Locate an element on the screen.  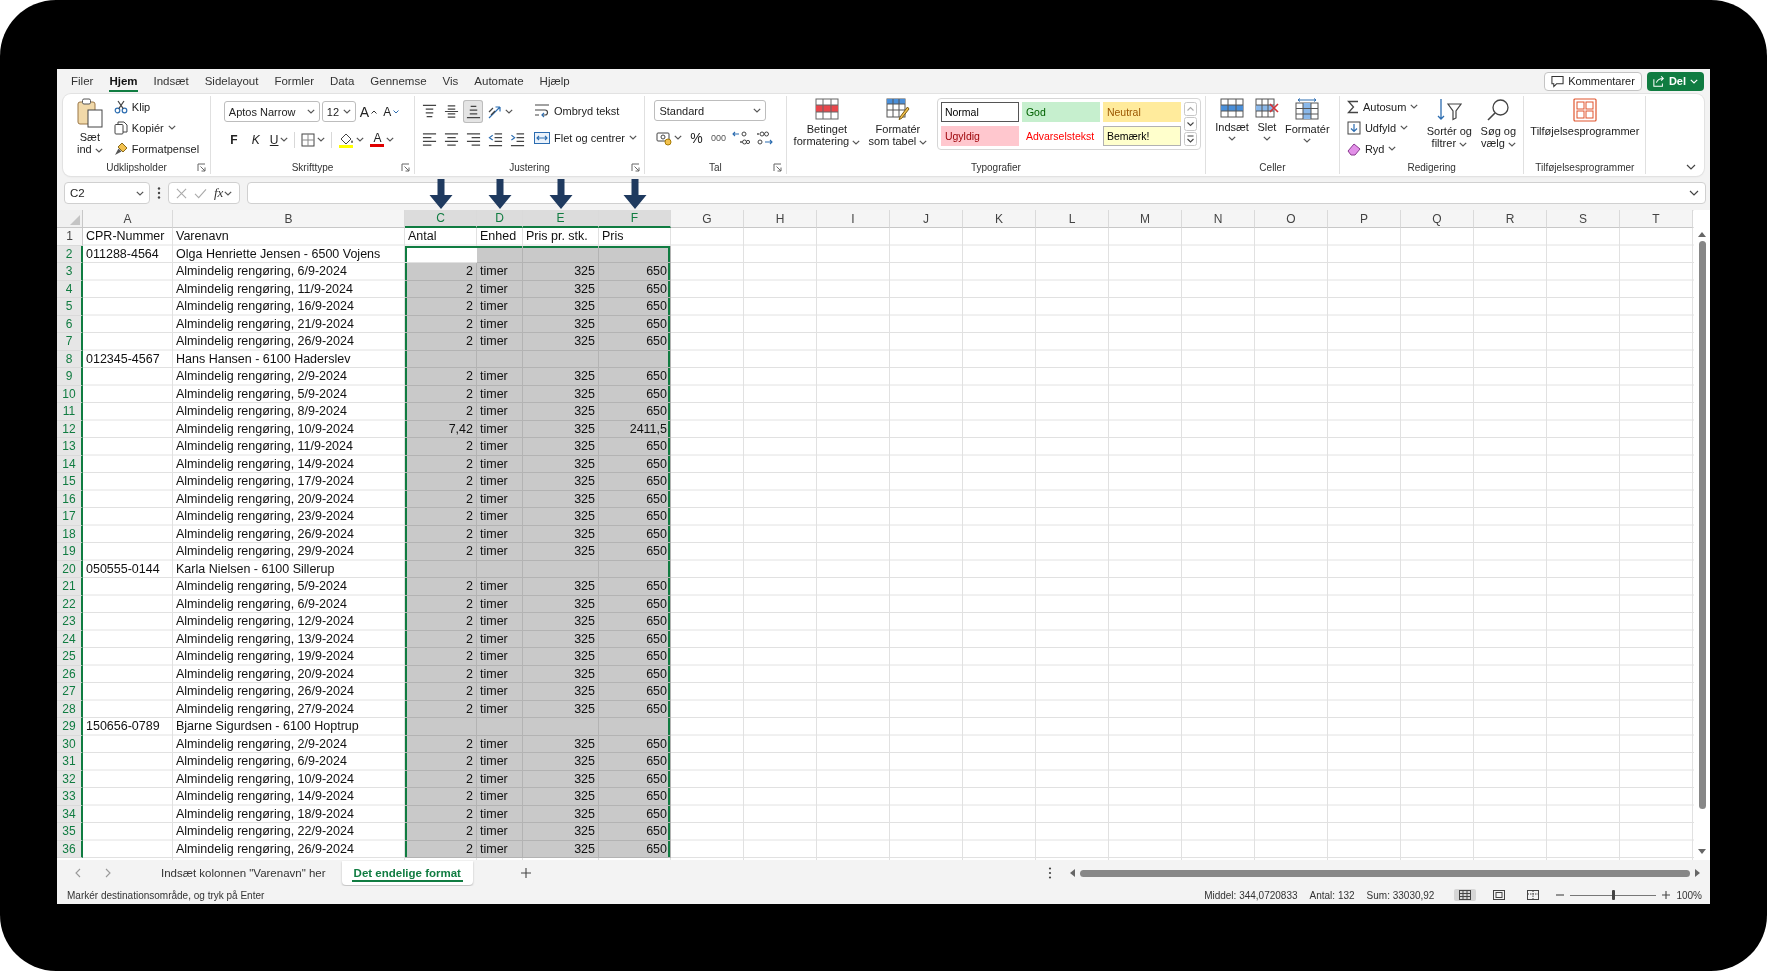
column-header: L is located at coordinates (1072, 219).